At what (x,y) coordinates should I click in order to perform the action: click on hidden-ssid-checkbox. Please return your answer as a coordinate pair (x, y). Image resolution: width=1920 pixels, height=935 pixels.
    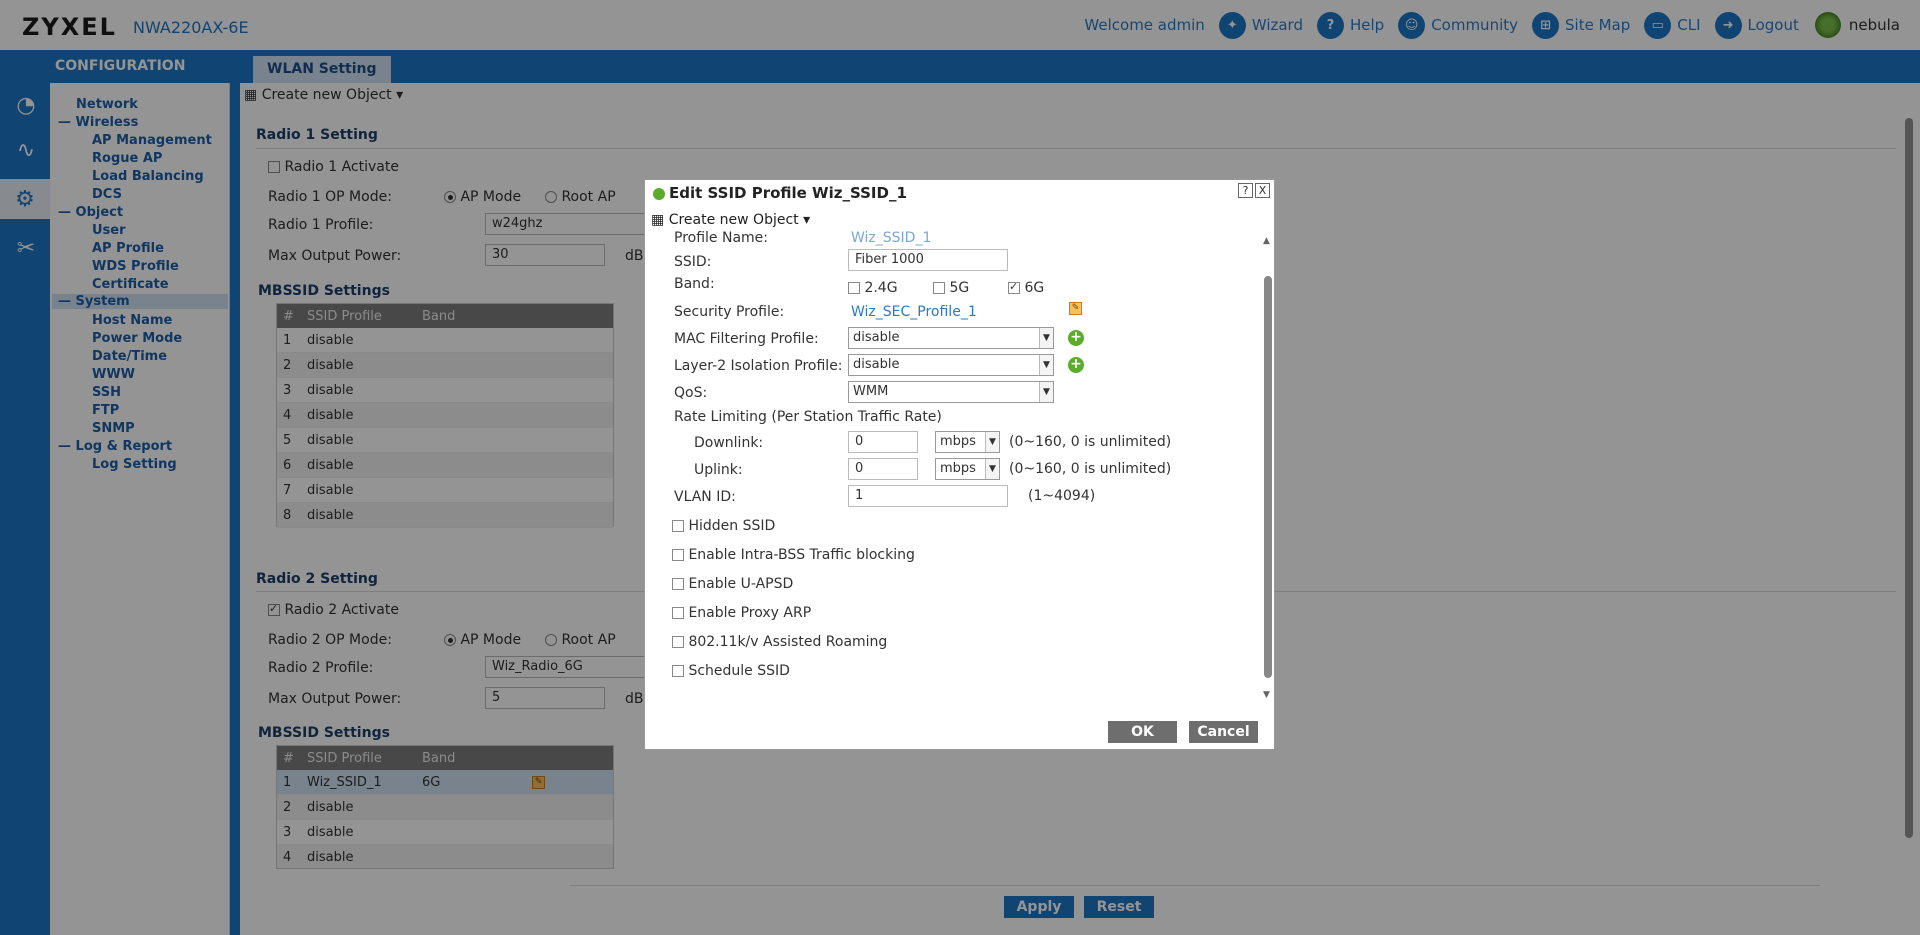
    Looking at the image, I should click on (678, 526).